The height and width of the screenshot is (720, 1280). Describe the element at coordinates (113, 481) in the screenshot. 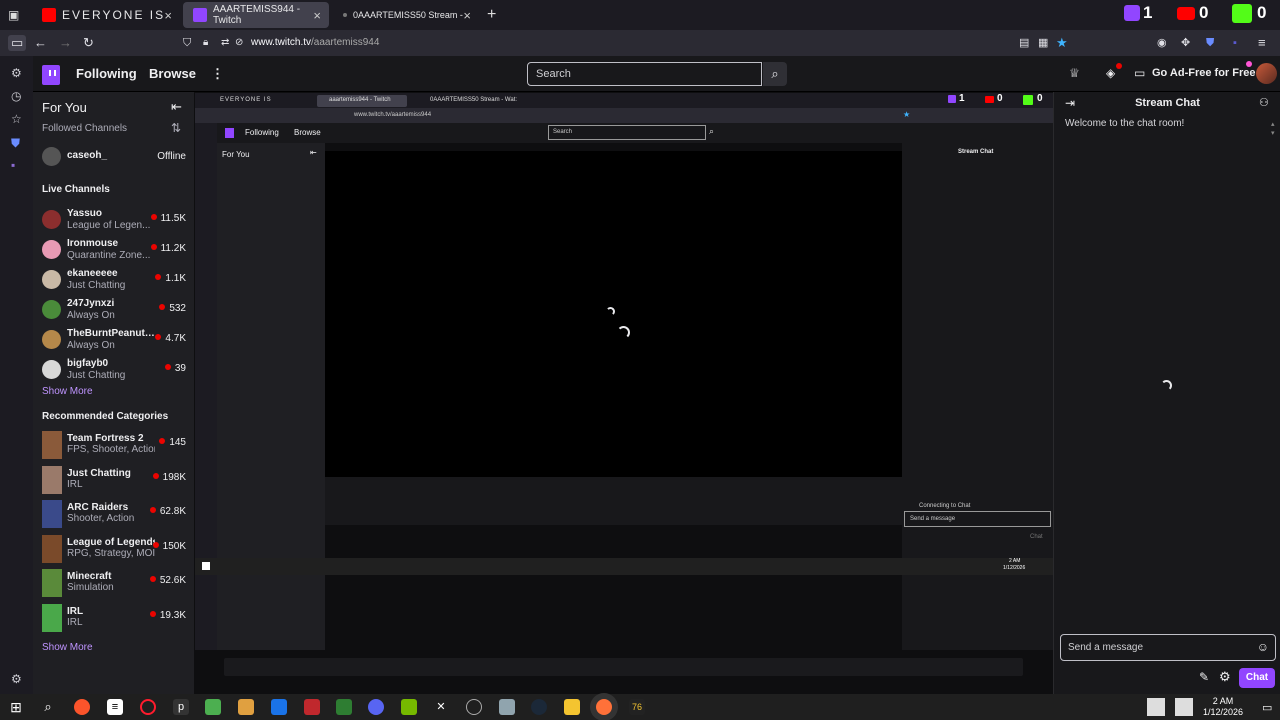

I see `sidebar-category: Just Chatting IRL 198K` at that location.